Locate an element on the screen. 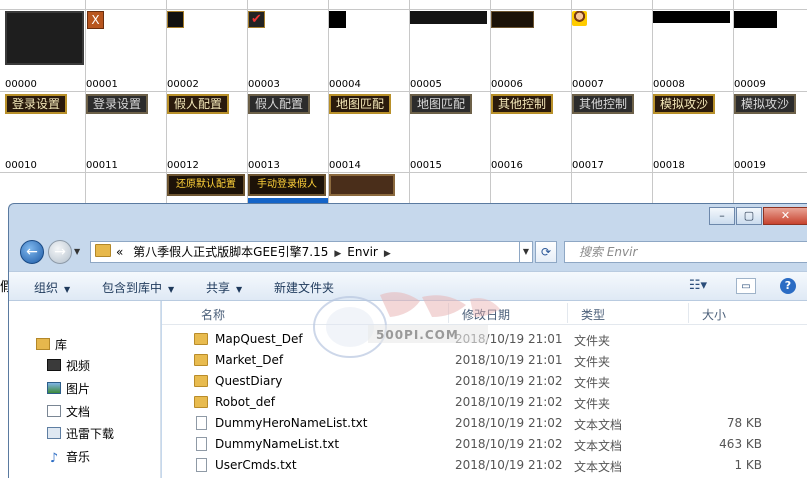 Image resolution: width=807 pixels, height=478 pixels. cell-label: 00013 is located at coordinates (264, 165).